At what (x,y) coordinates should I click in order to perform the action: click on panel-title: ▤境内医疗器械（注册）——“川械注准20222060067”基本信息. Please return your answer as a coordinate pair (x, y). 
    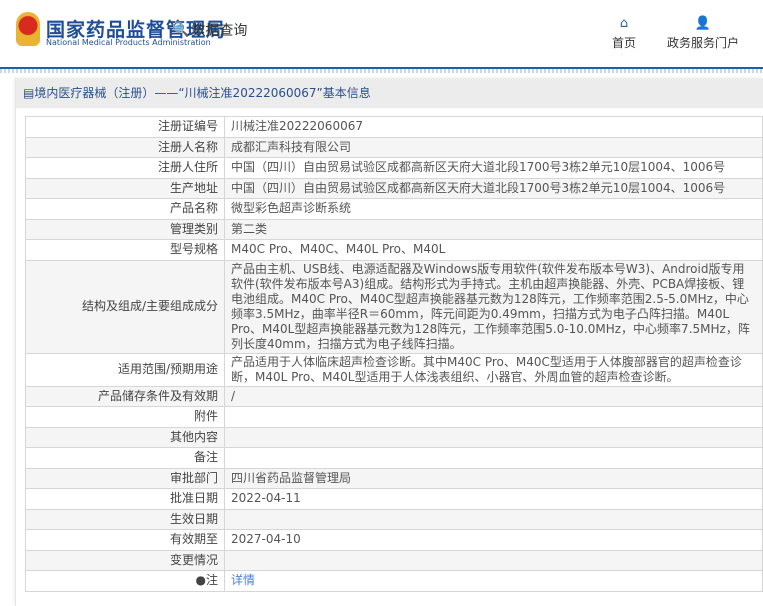
    Looking at the image, I should click on (389, 93).